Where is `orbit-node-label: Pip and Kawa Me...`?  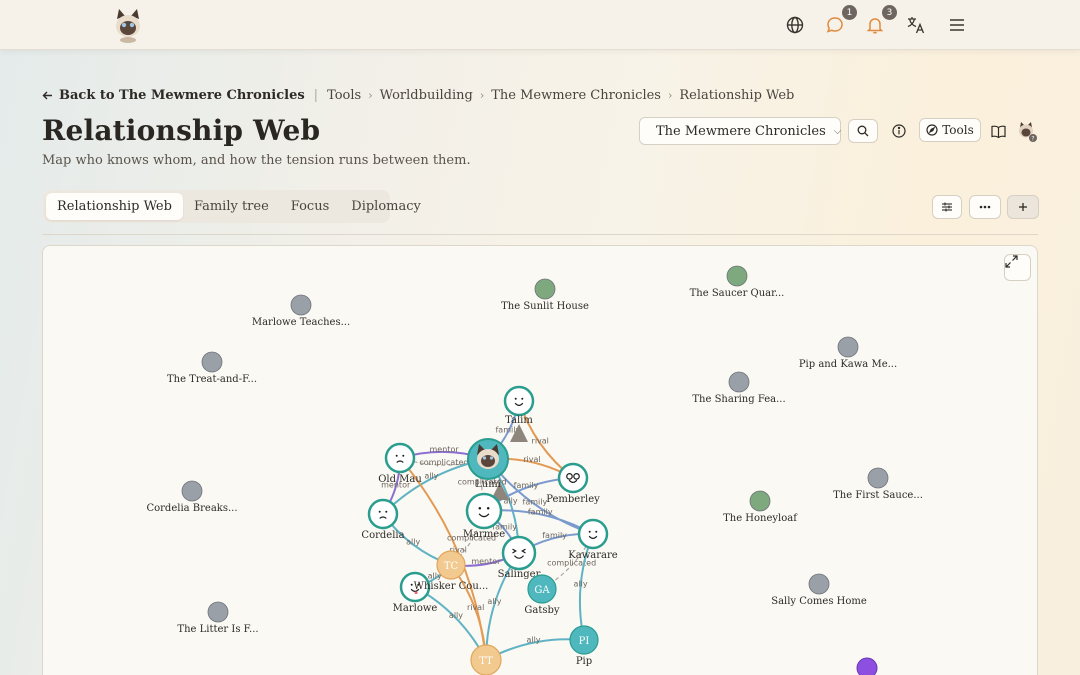
orbit-node-label: Pip and Kawa Me... is located at coordinates (848, 364).